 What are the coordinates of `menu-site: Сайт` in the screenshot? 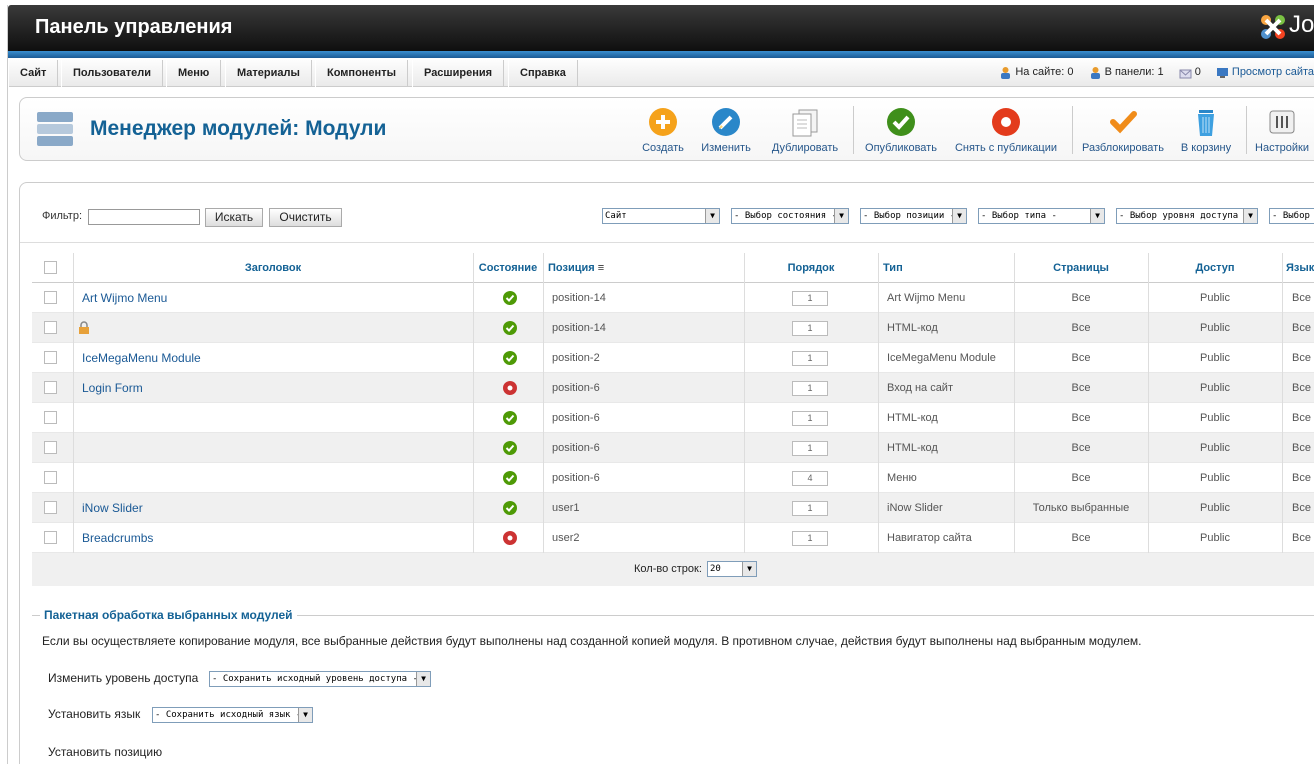 It's located at (33, 73).